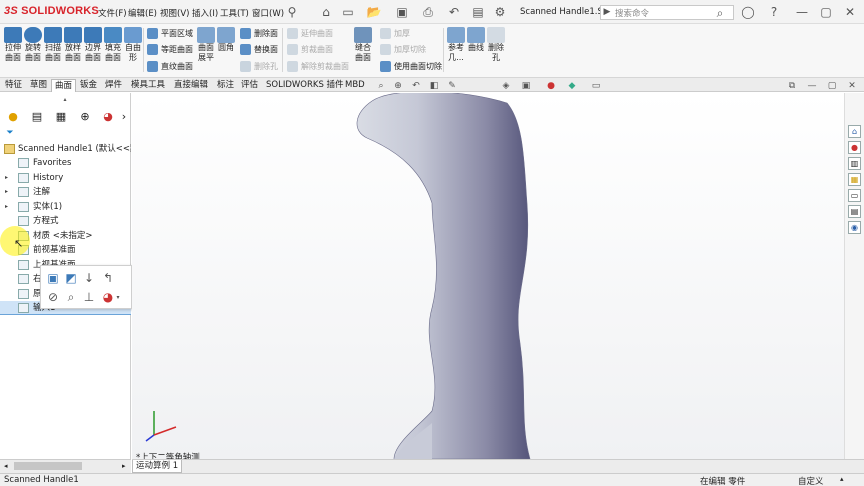 The image size is (864, 486). What do you see at coordinates (526, 86) in the screenshot?
I see `display-style-icon: ▣` at bounding box center [526, 86].